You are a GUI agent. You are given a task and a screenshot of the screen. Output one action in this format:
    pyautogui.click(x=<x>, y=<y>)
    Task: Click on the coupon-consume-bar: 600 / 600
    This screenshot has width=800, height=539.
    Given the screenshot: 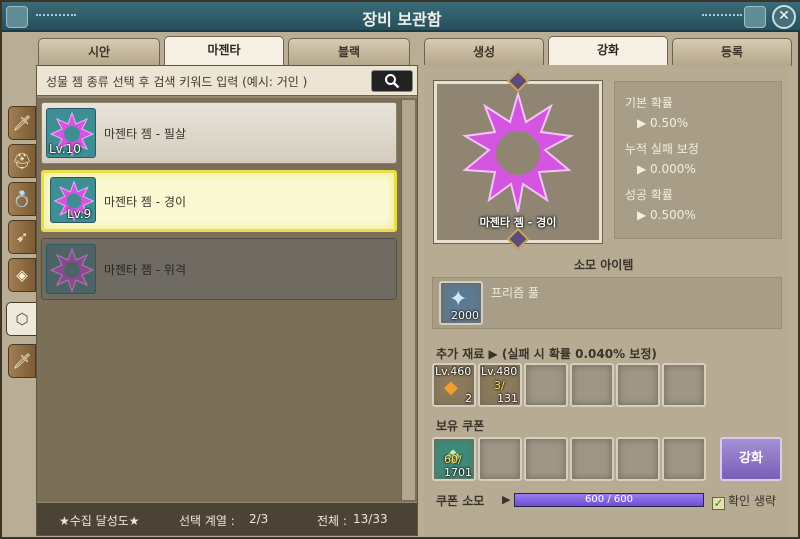 What is the action you would take?
    pyautogui.click(x=609, y=500)
    